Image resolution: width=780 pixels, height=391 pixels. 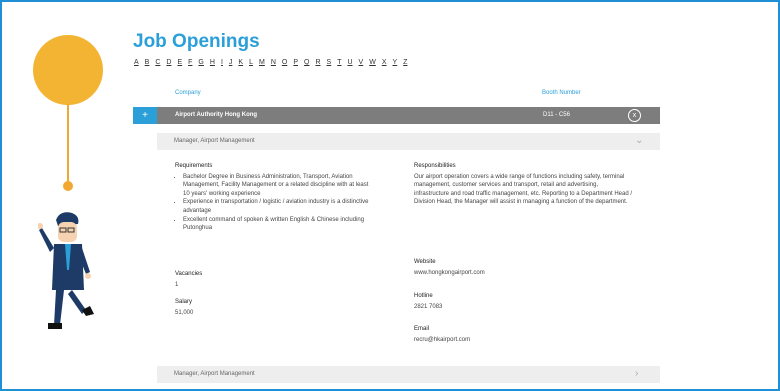 What do you see at coordinates (200, 62) in the screenshot?
I see `letter-link-g: G` at bounding box center [200, 62].